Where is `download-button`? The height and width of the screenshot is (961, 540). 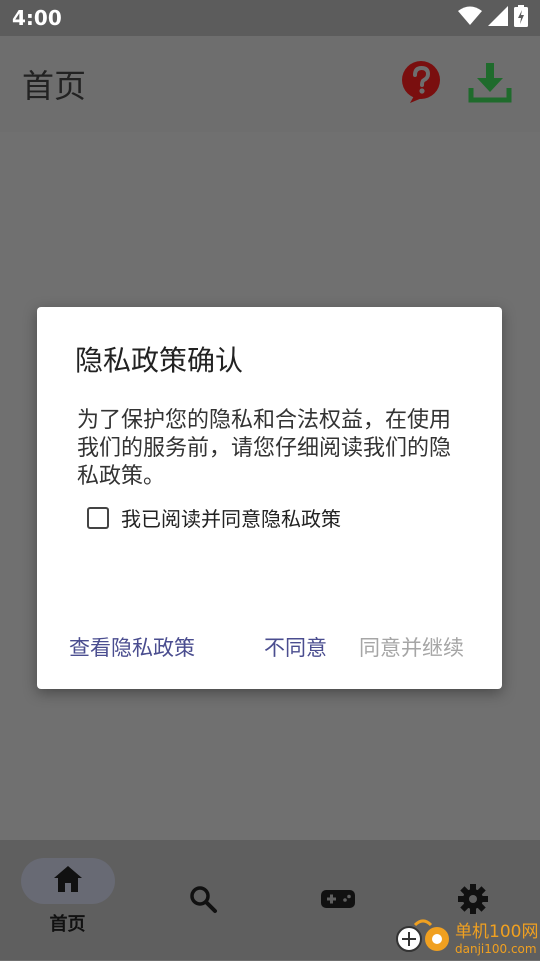
download-button is located at coordinates (490, 84).